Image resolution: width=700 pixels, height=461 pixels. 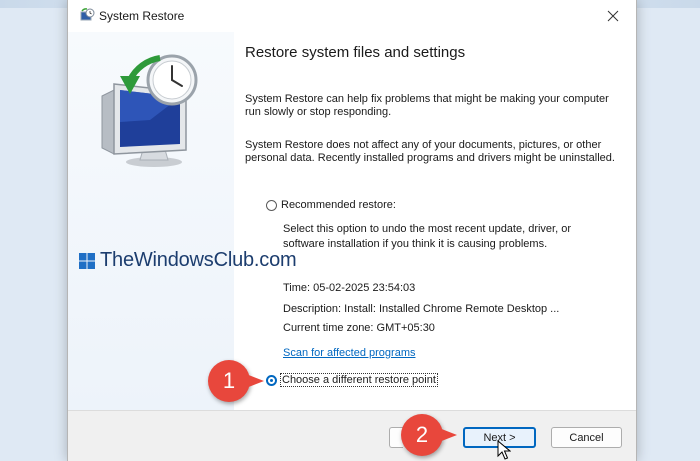 I want to click on different-restore-option: Choose a different restore point, so click(x=352, y=380).